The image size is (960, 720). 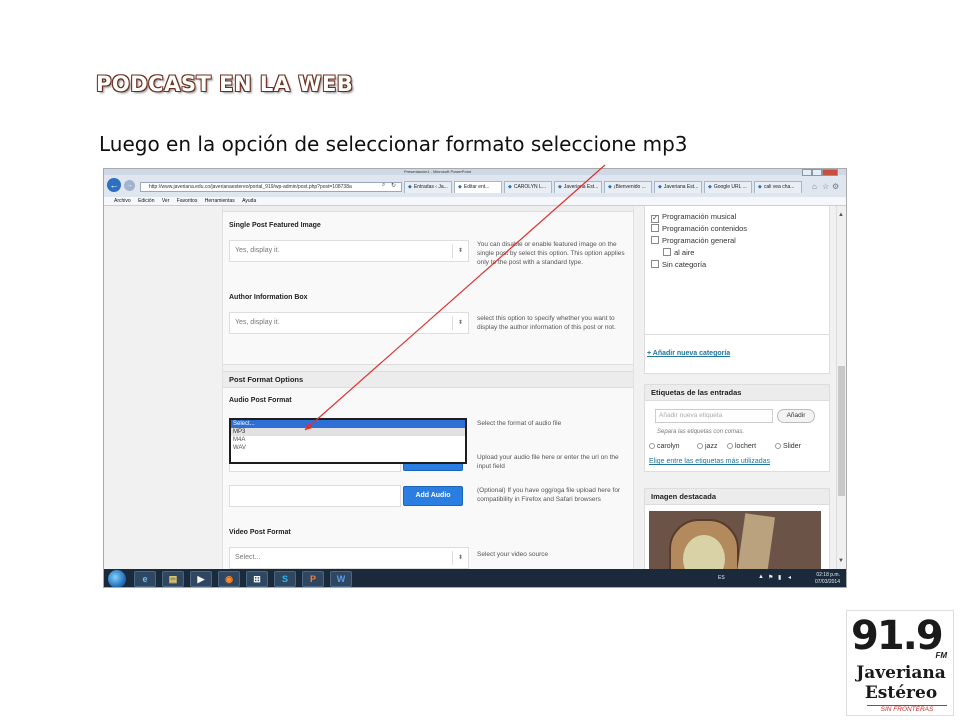 I want to click on page-scrollbar: ▲ ▼, so click(x=841, y=387).